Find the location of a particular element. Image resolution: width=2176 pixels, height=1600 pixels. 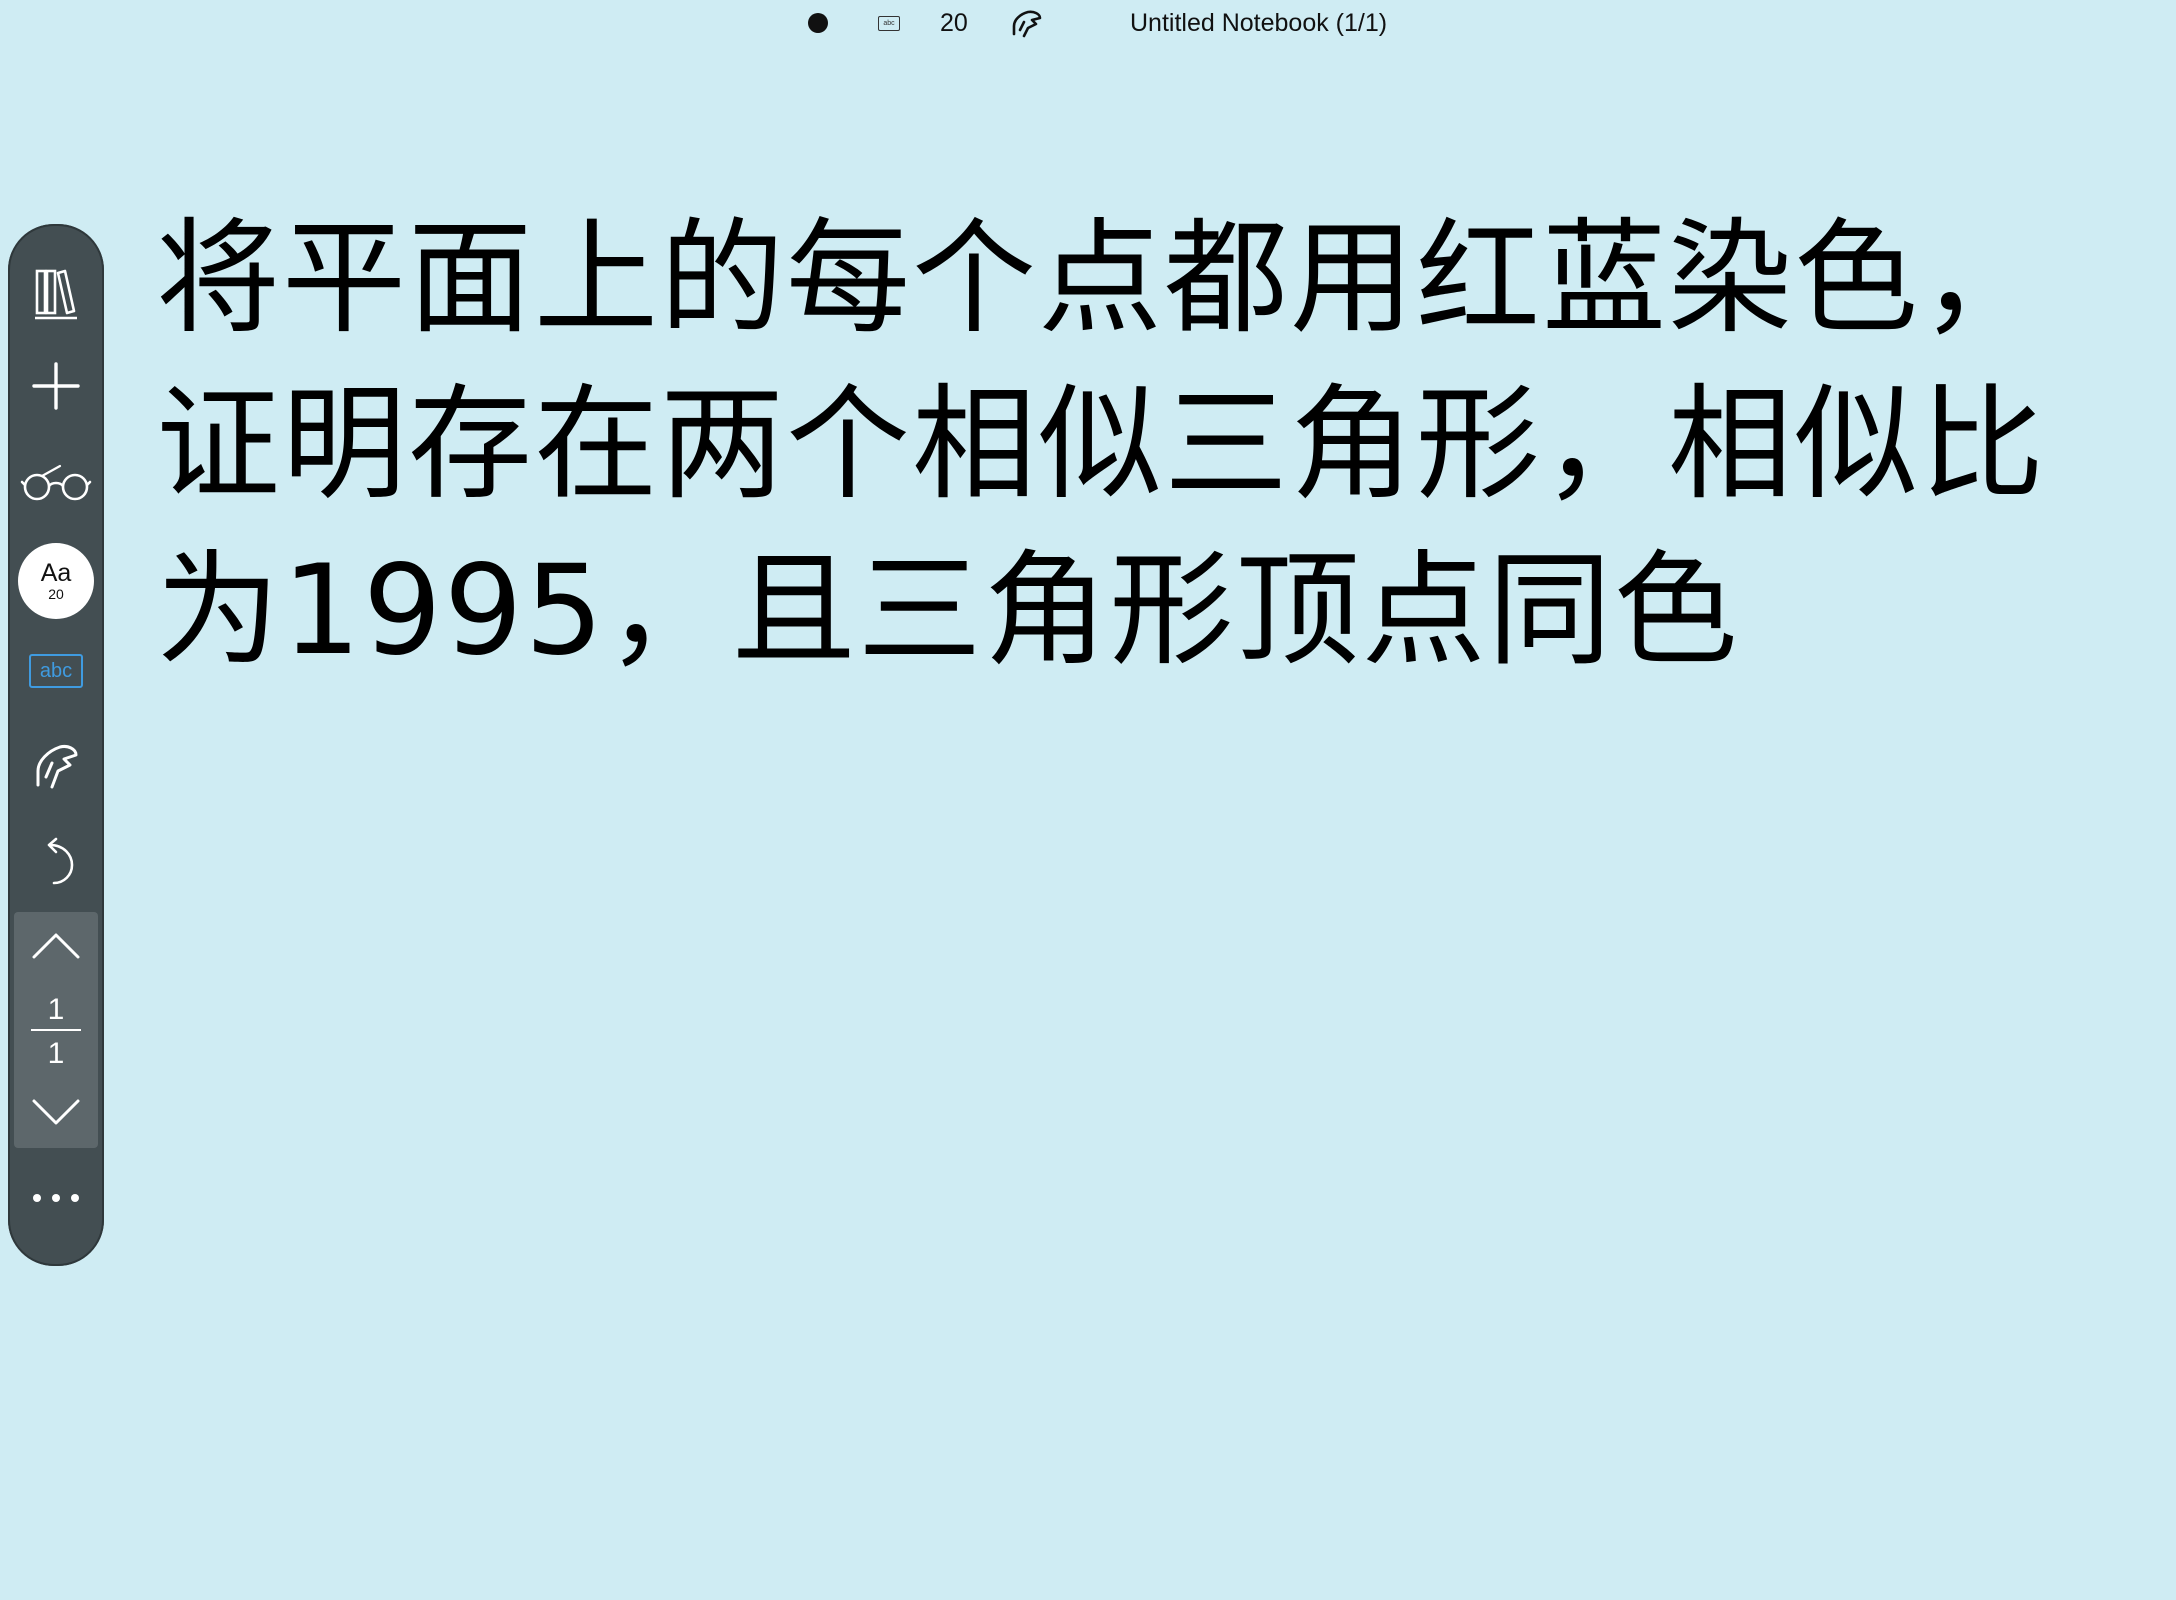

glasses-icon is located at coordinates (56, 482).